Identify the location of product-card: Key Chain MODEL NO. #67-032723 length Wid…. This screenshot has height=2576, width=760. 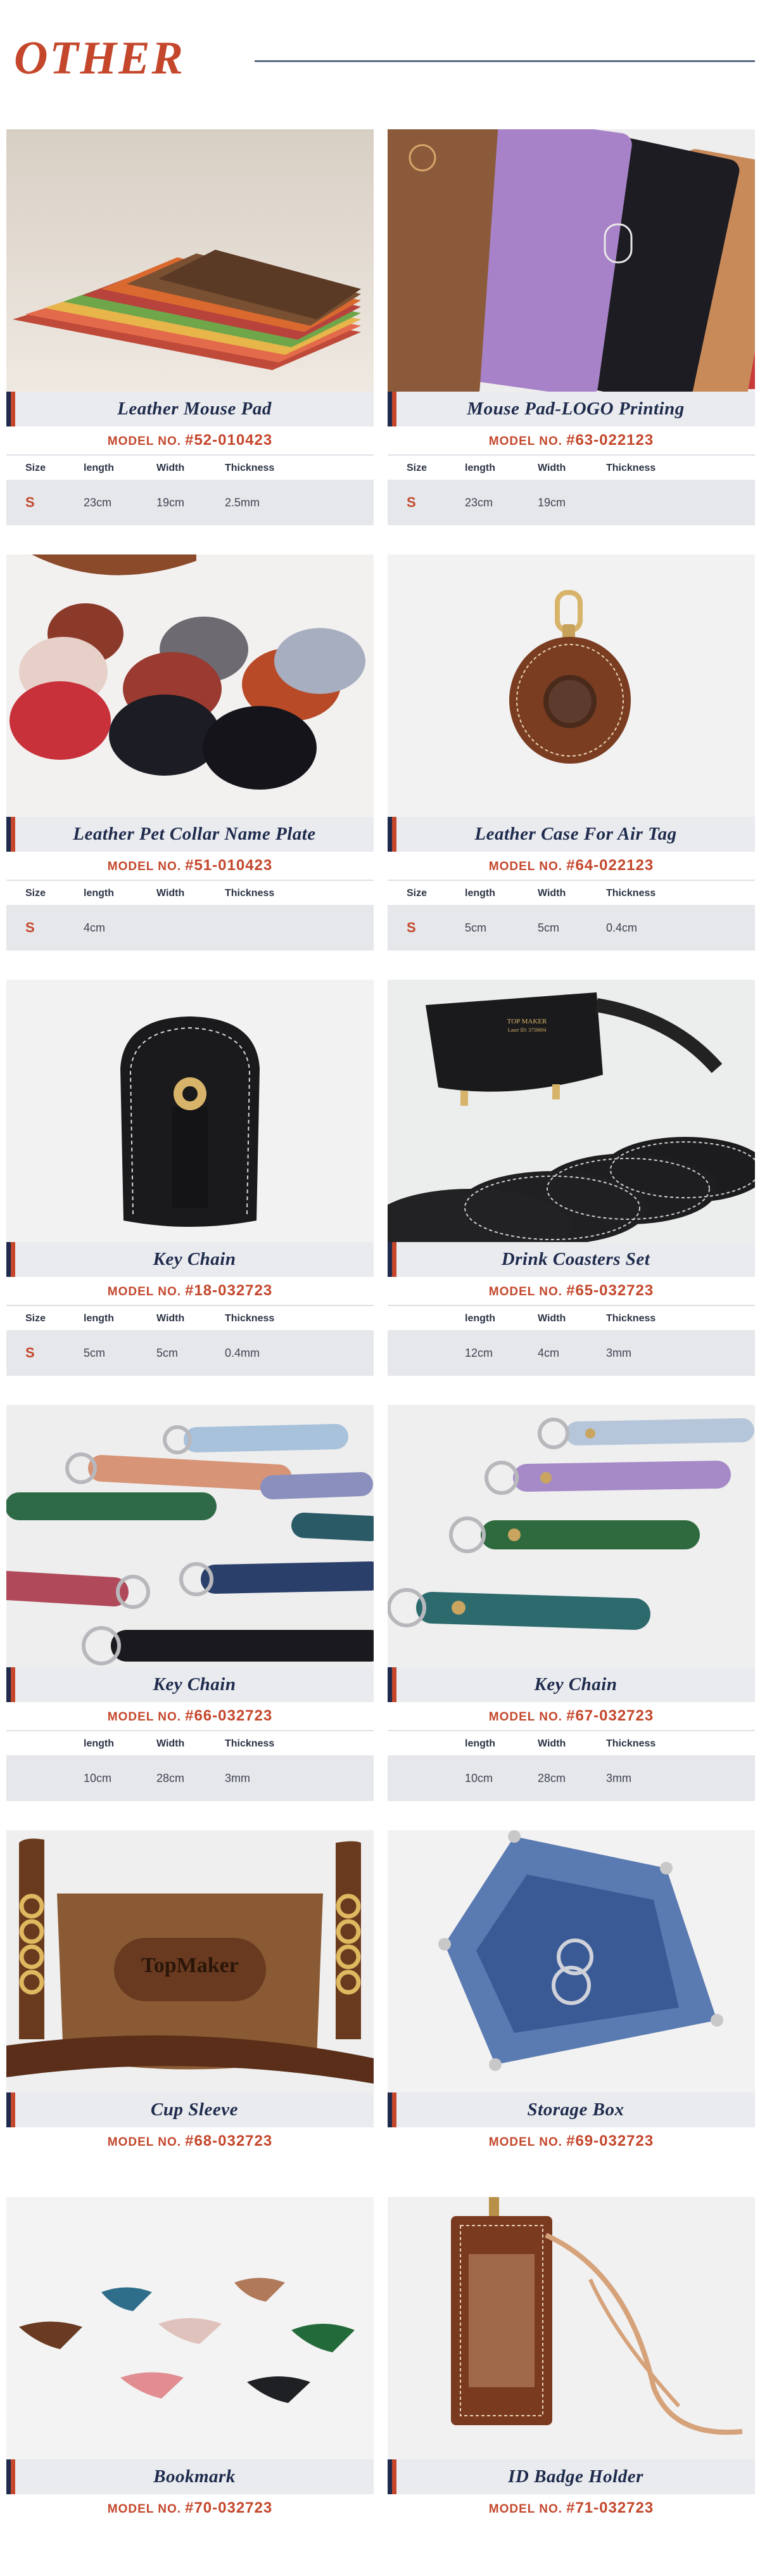
(571, 1603).